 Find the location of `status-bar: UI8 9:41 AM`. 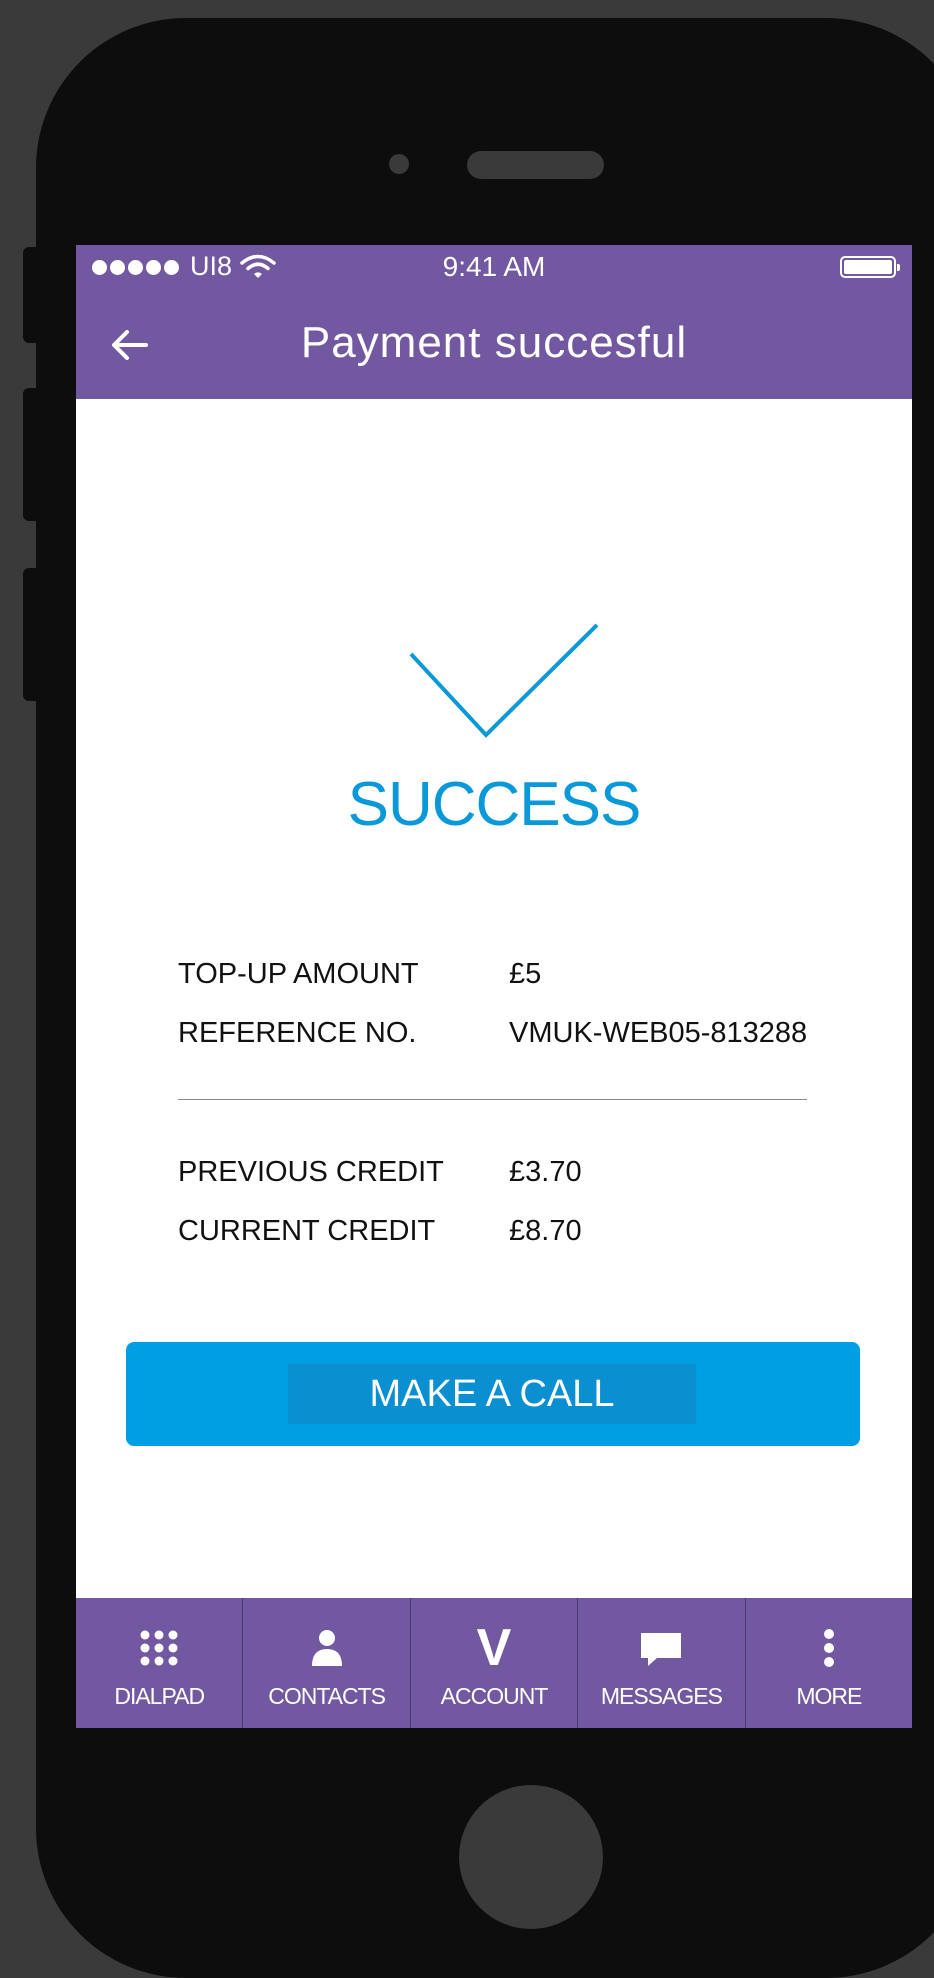

status-bar: UI8 9:41 AM is located at coordinates (494, 267).